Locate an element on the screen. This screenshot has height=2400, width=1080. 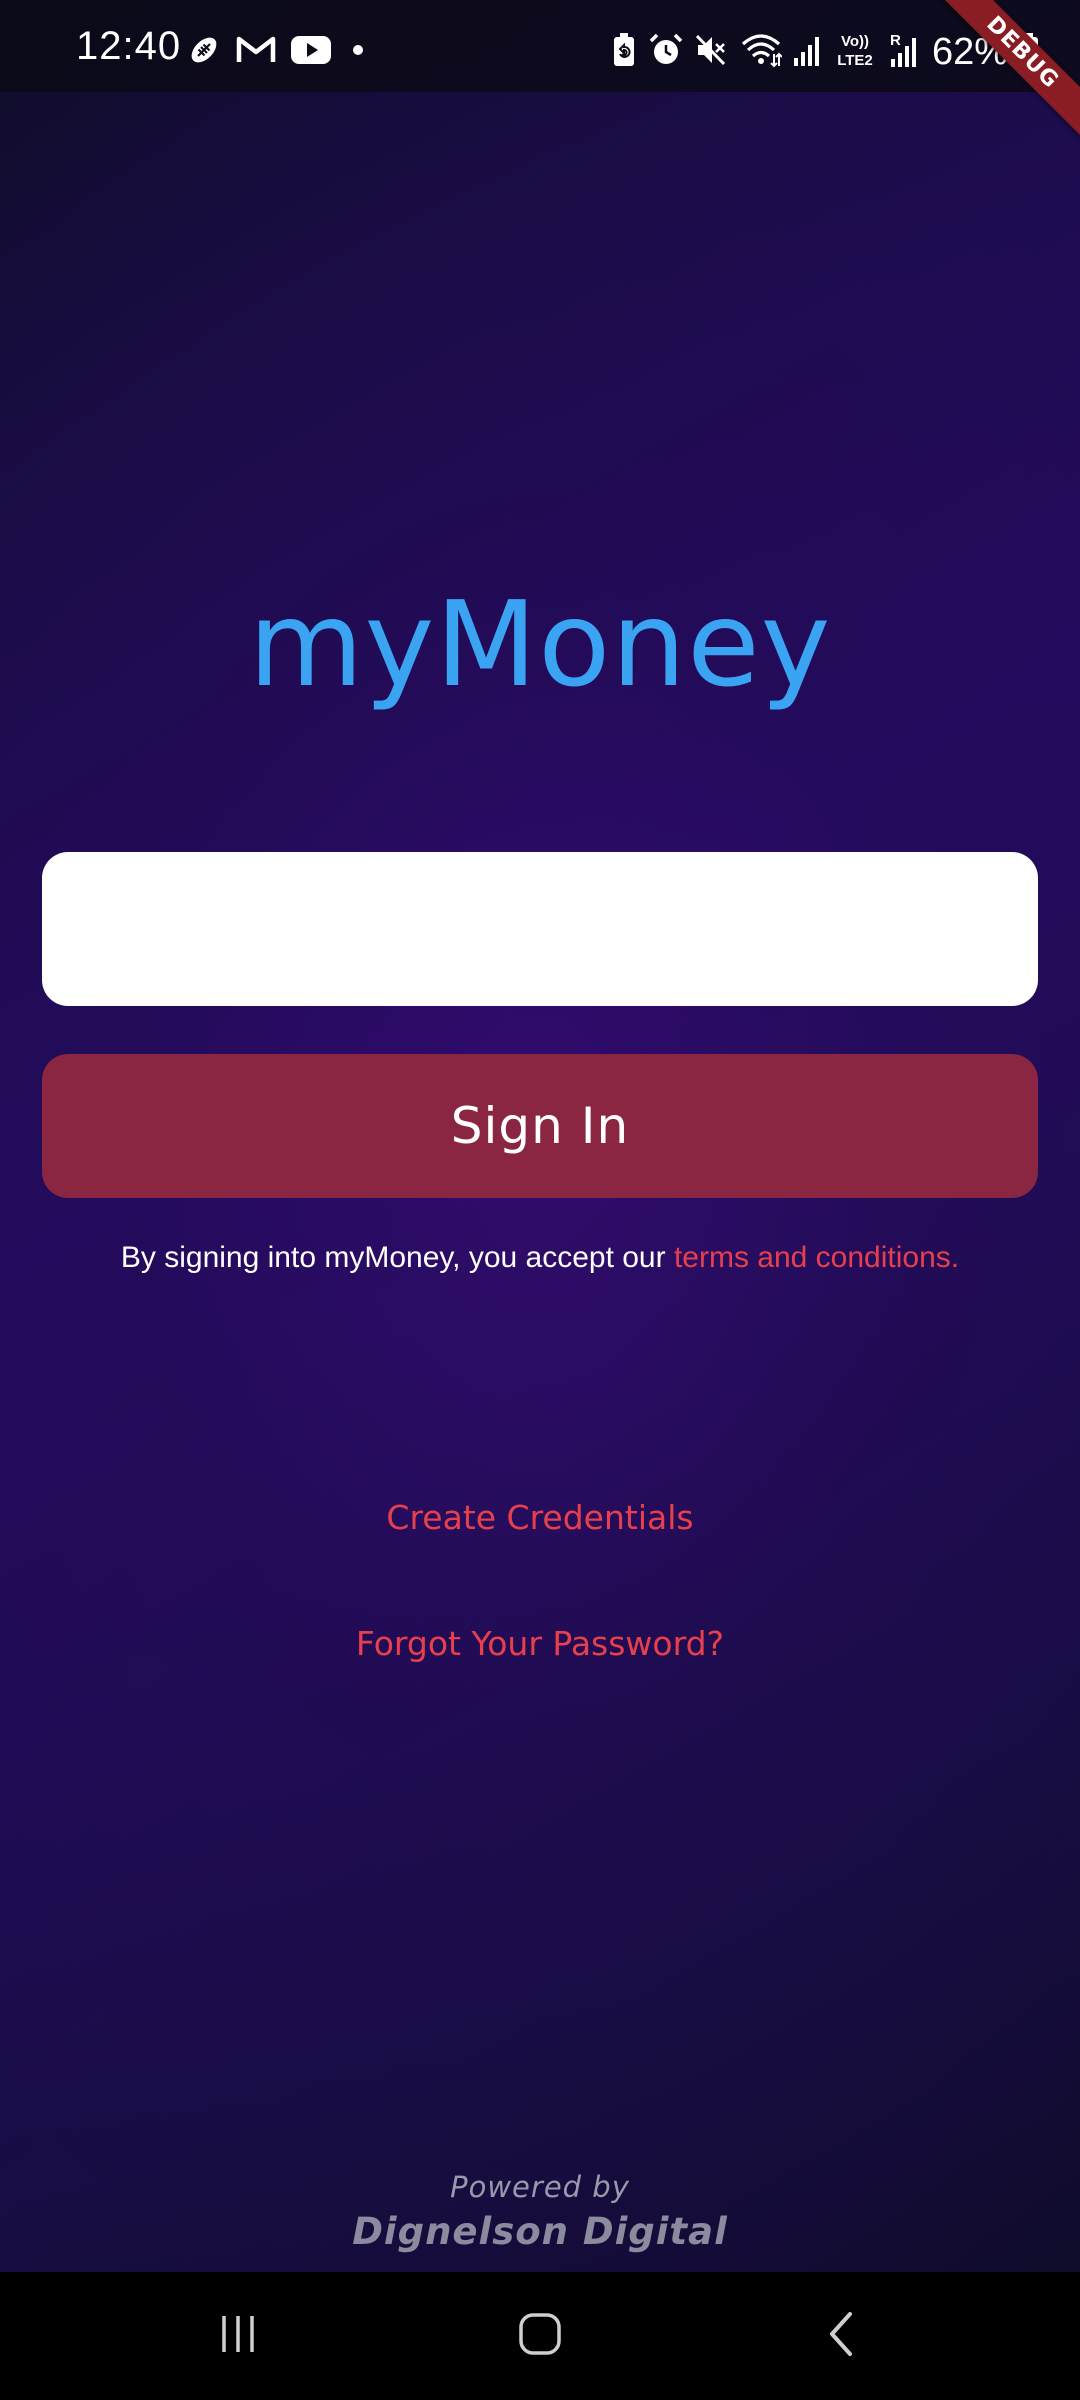
app-title: myMoney is located at coordinates (540, 644).